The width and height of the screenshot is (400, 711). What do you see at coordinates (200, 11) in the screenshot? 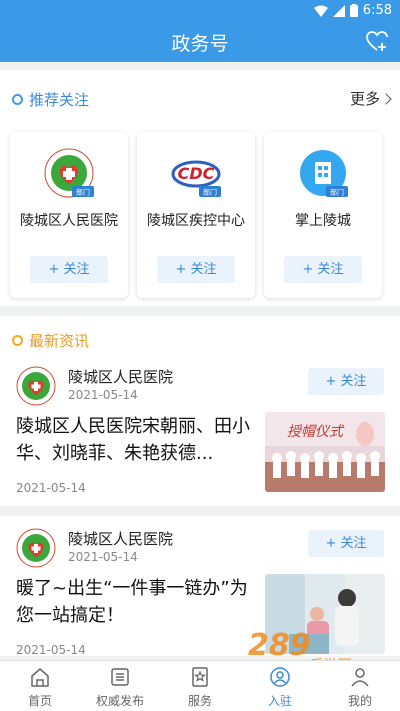
I see `status-bar: 6:58` at bounding box center [200, 11].